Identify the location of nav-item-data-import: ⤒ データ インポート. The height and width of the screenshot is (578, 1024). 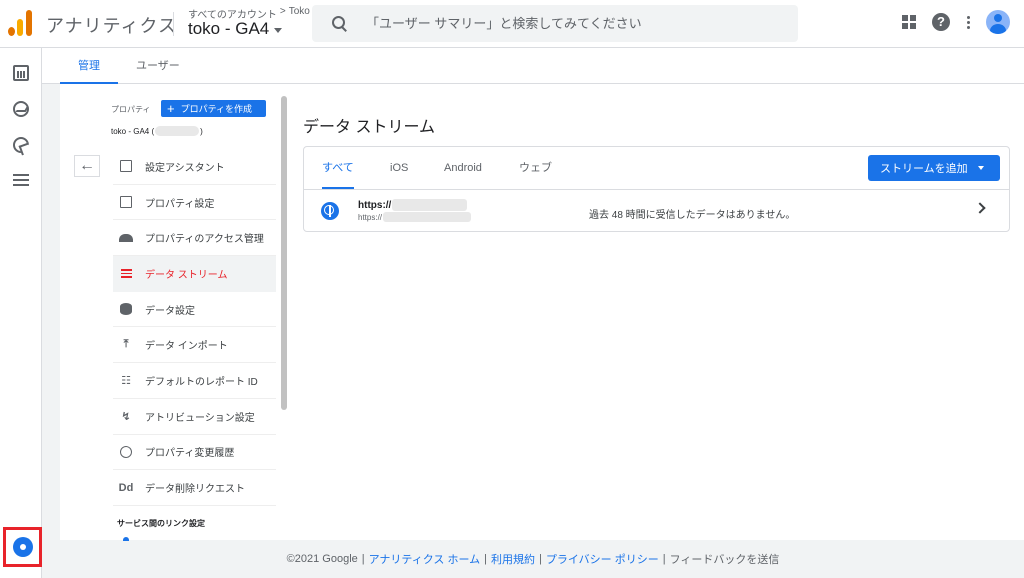
(194, 345).